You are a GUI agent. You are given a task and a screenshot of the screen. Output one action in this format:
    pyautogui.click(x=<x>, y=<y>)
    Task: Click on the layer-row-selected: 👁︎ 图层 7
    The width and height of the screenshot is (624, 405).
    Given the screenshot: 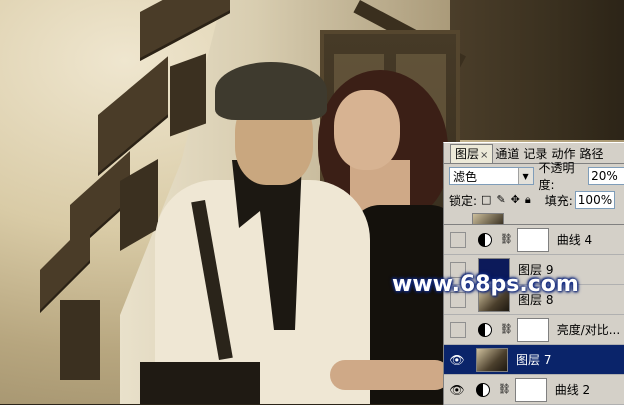 What is the action you would take?
    pyautogui.click(x=534, y=360)
    